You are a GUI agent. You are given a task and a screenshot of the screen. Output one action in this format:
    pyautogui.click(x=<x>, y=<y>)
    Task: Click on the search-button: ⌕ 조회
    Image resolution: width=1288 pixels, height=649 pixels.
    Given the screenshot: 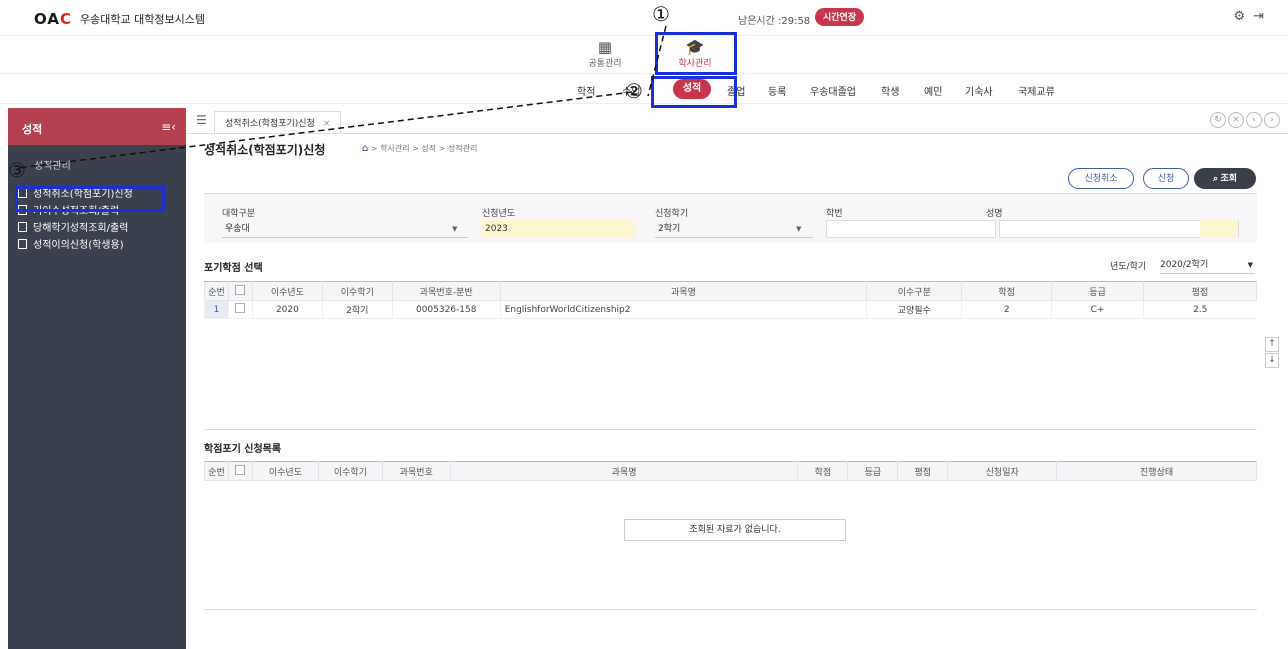 What is the action you would take?
    pyautogui.click(x=1225, y=178)
    